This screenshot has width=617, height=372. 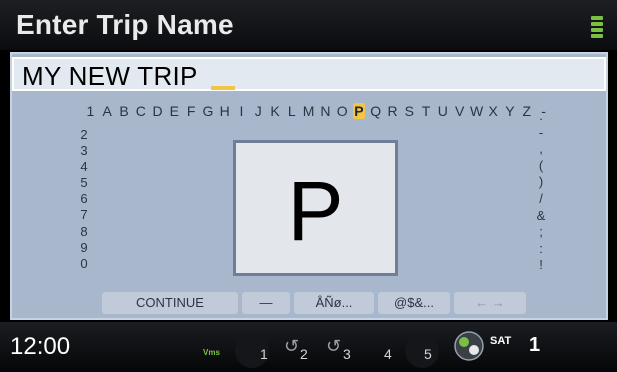 I want to click on digit-column: 2 3 4 5 6 7 8 9 0, so click(x=84, y=199).